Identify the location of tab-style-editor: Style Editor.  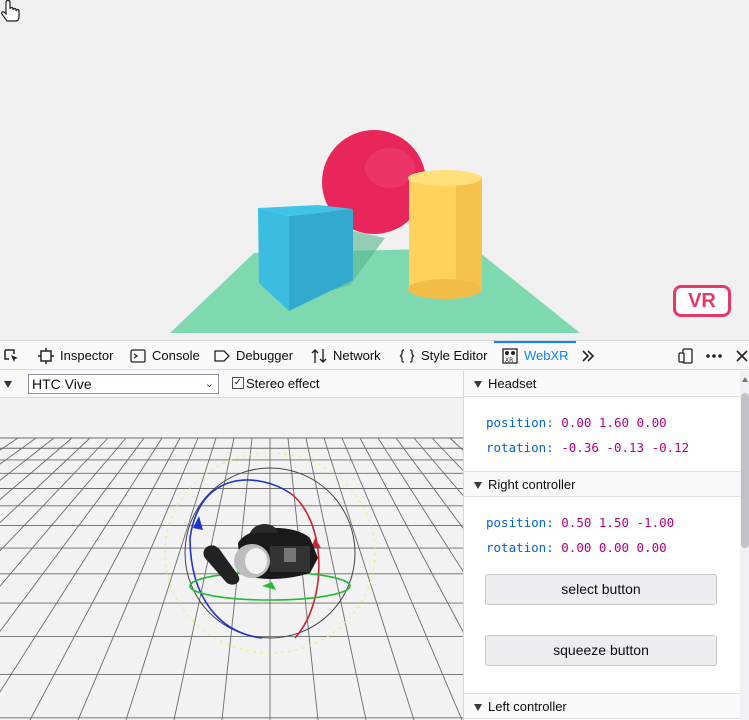
(444, 355).